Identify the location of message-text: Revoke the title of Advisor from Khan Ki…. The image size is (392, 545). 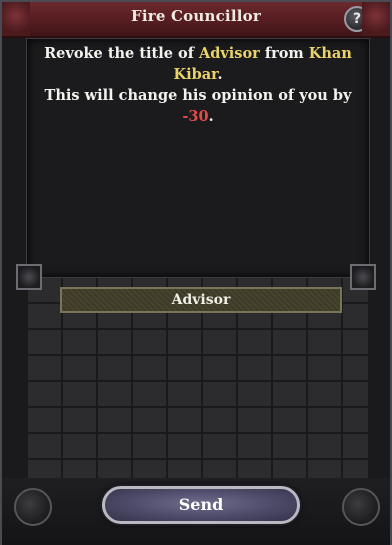
(198, 85).